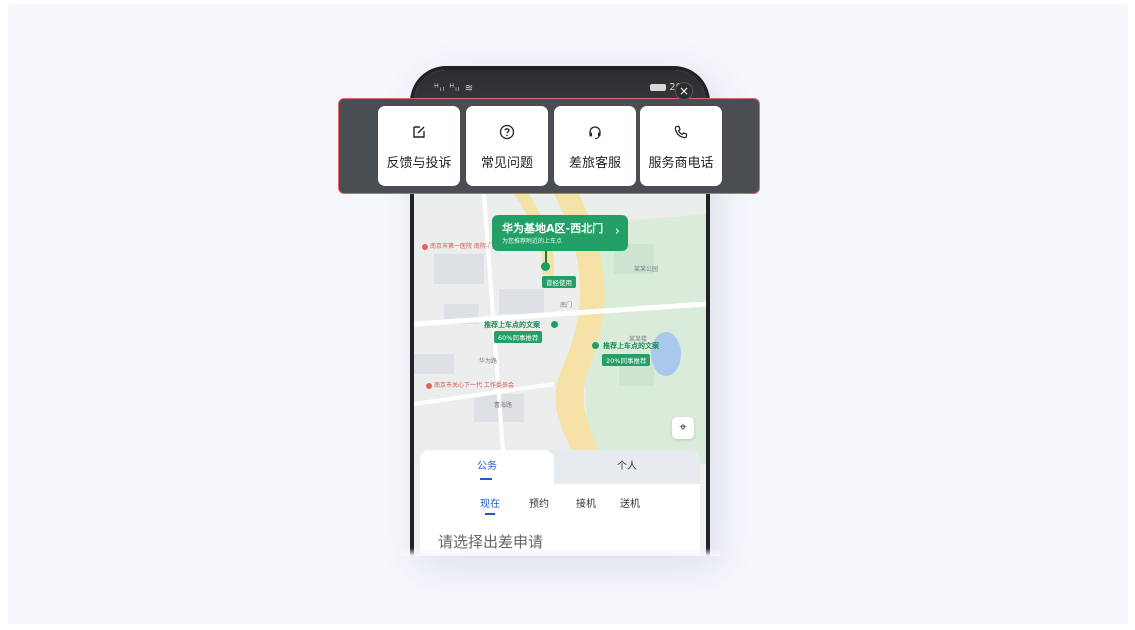 This screenshot has height=630, width=1135. Describe the element at coordinates (490, 505) in the screenshot. I see `subtab-now: 现在` at that location.